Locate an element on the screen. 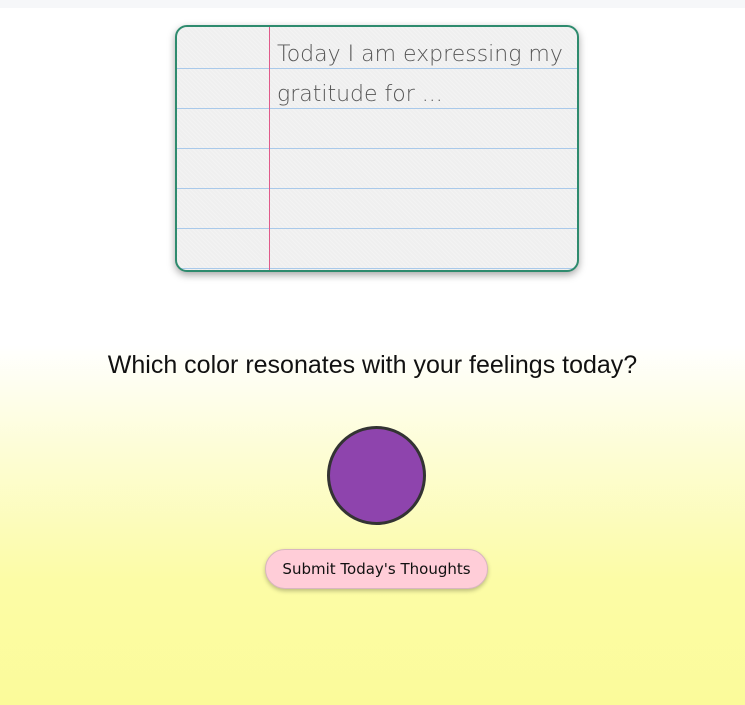 This screenshot has width=745, height=705. submit-thoughts-button: Submit Today's Thoughts is located at coordinates (376, 569).